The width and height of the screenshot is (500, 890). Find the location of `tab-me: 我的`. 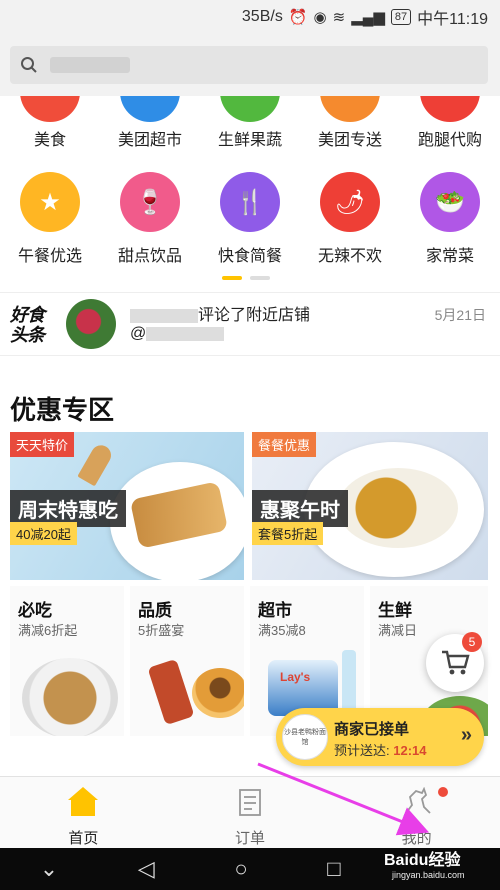

tab-me: 我的 is located at coordinates (416, 812).